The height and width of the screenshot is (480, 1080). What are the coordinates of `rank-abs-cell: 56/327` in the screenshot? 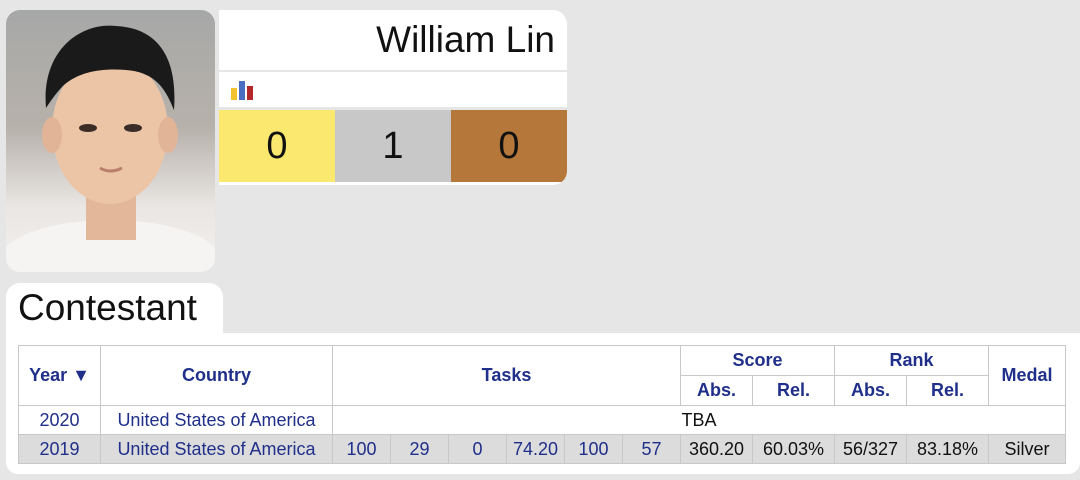 It's located at (871, 449).